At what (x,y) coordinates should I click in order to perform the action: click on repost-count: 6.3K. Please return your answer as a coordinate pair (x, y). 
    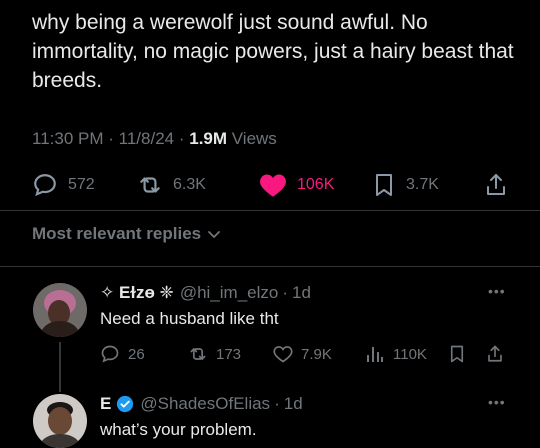
    Looking at the image, I should click on (189, 184).